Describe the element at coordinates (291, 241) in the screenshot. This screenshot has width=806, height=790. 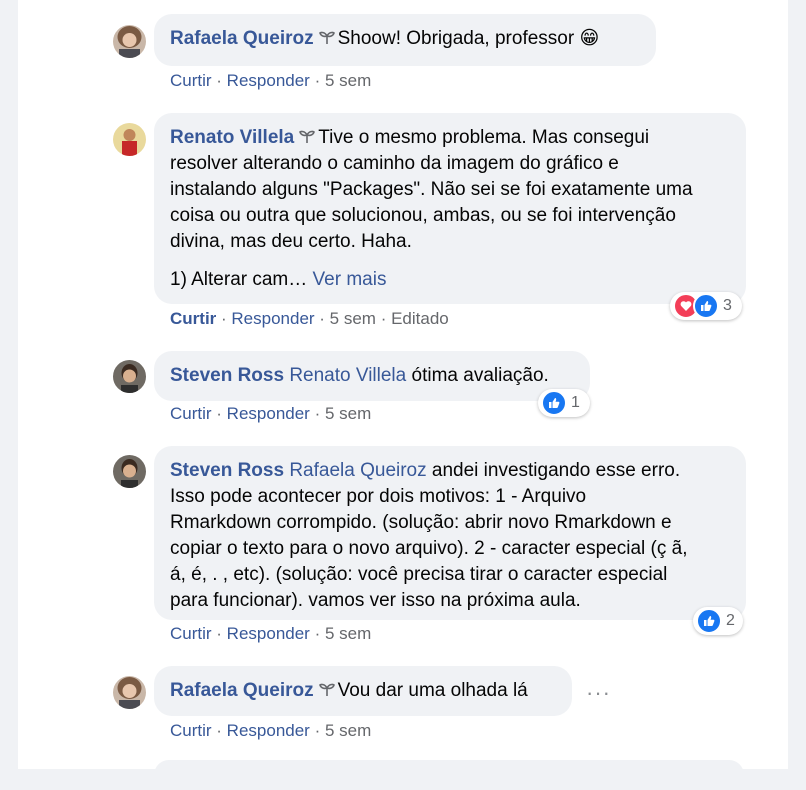
I see `comment-text-line: divina, mas deu certo. Haha.` at that location.